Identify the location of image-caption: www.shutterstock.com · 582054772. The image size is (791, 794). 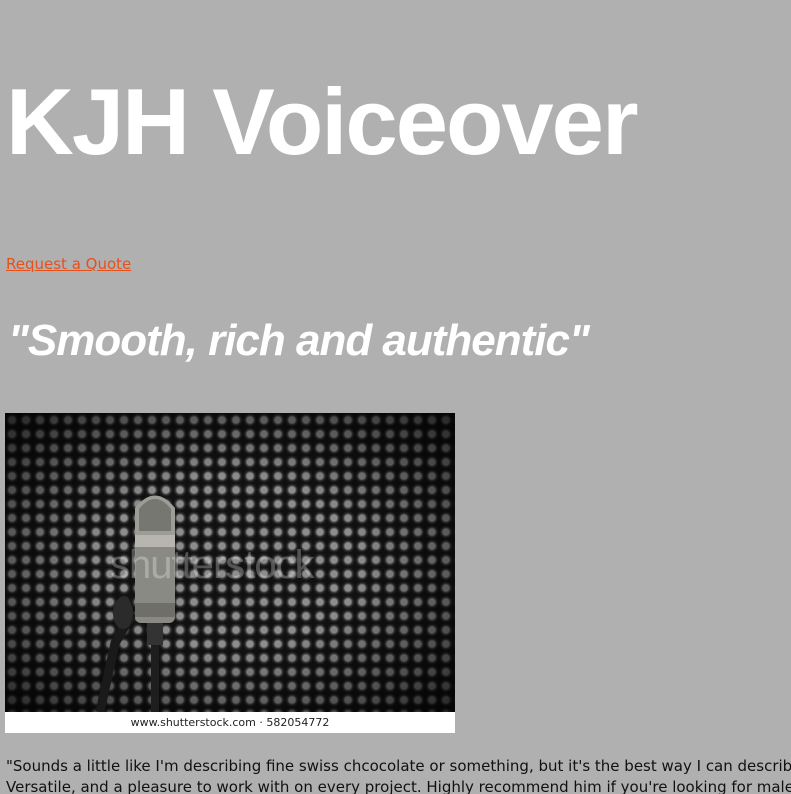
(230, 722).